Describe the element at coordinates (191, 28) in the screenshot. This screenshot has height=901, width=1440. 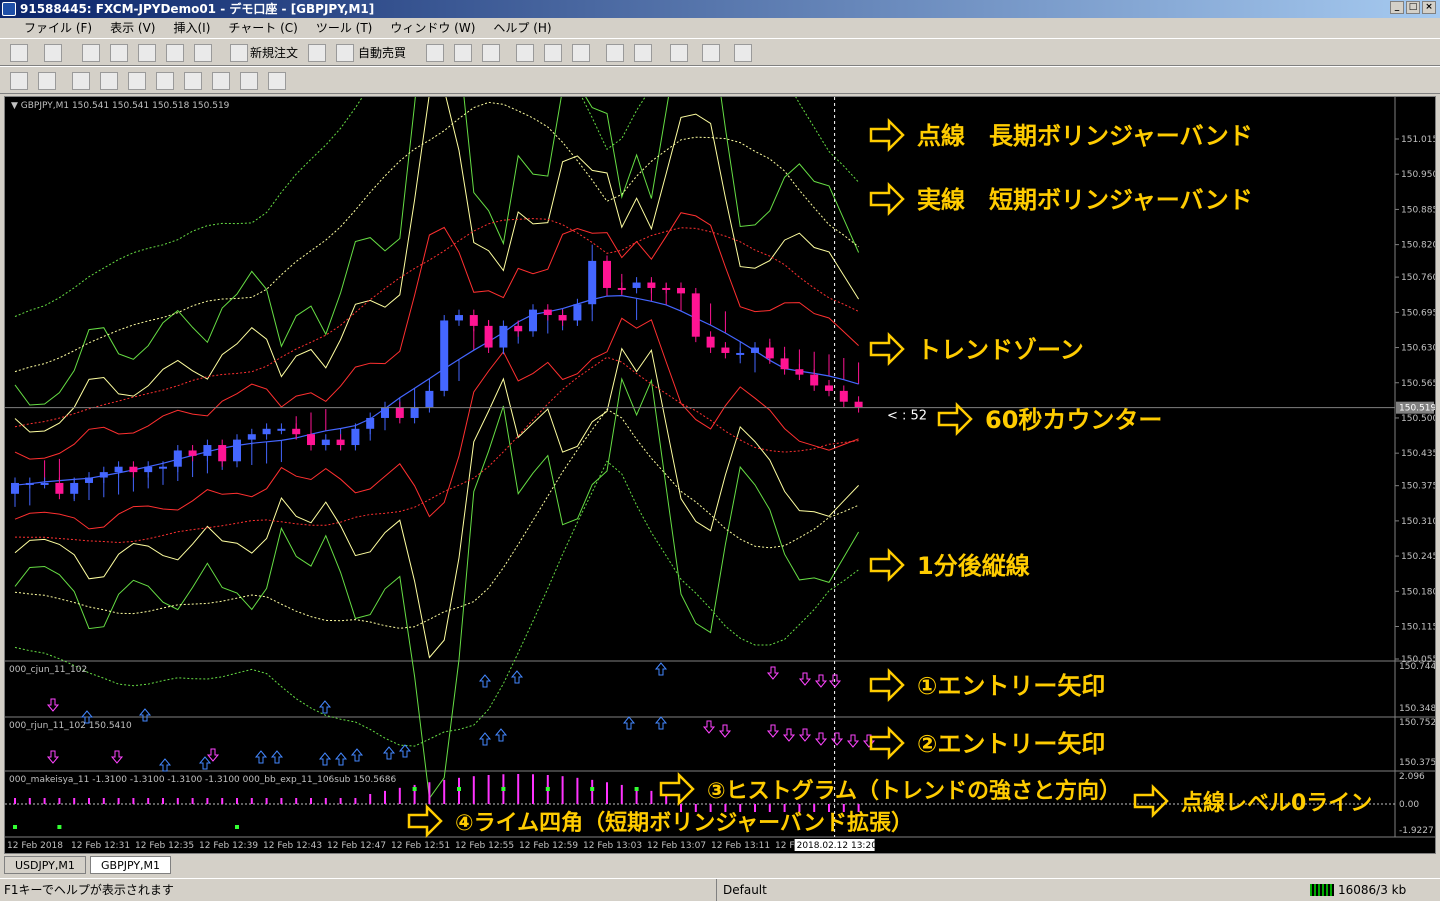
I see `menu-insert: 挿入(I)` at that location.